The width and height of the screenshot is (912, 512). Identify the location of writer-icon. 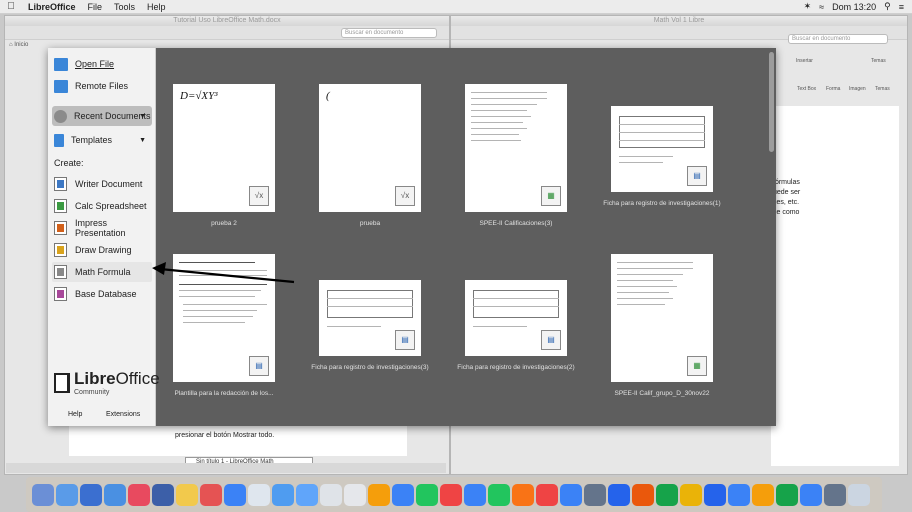
(60, 184).